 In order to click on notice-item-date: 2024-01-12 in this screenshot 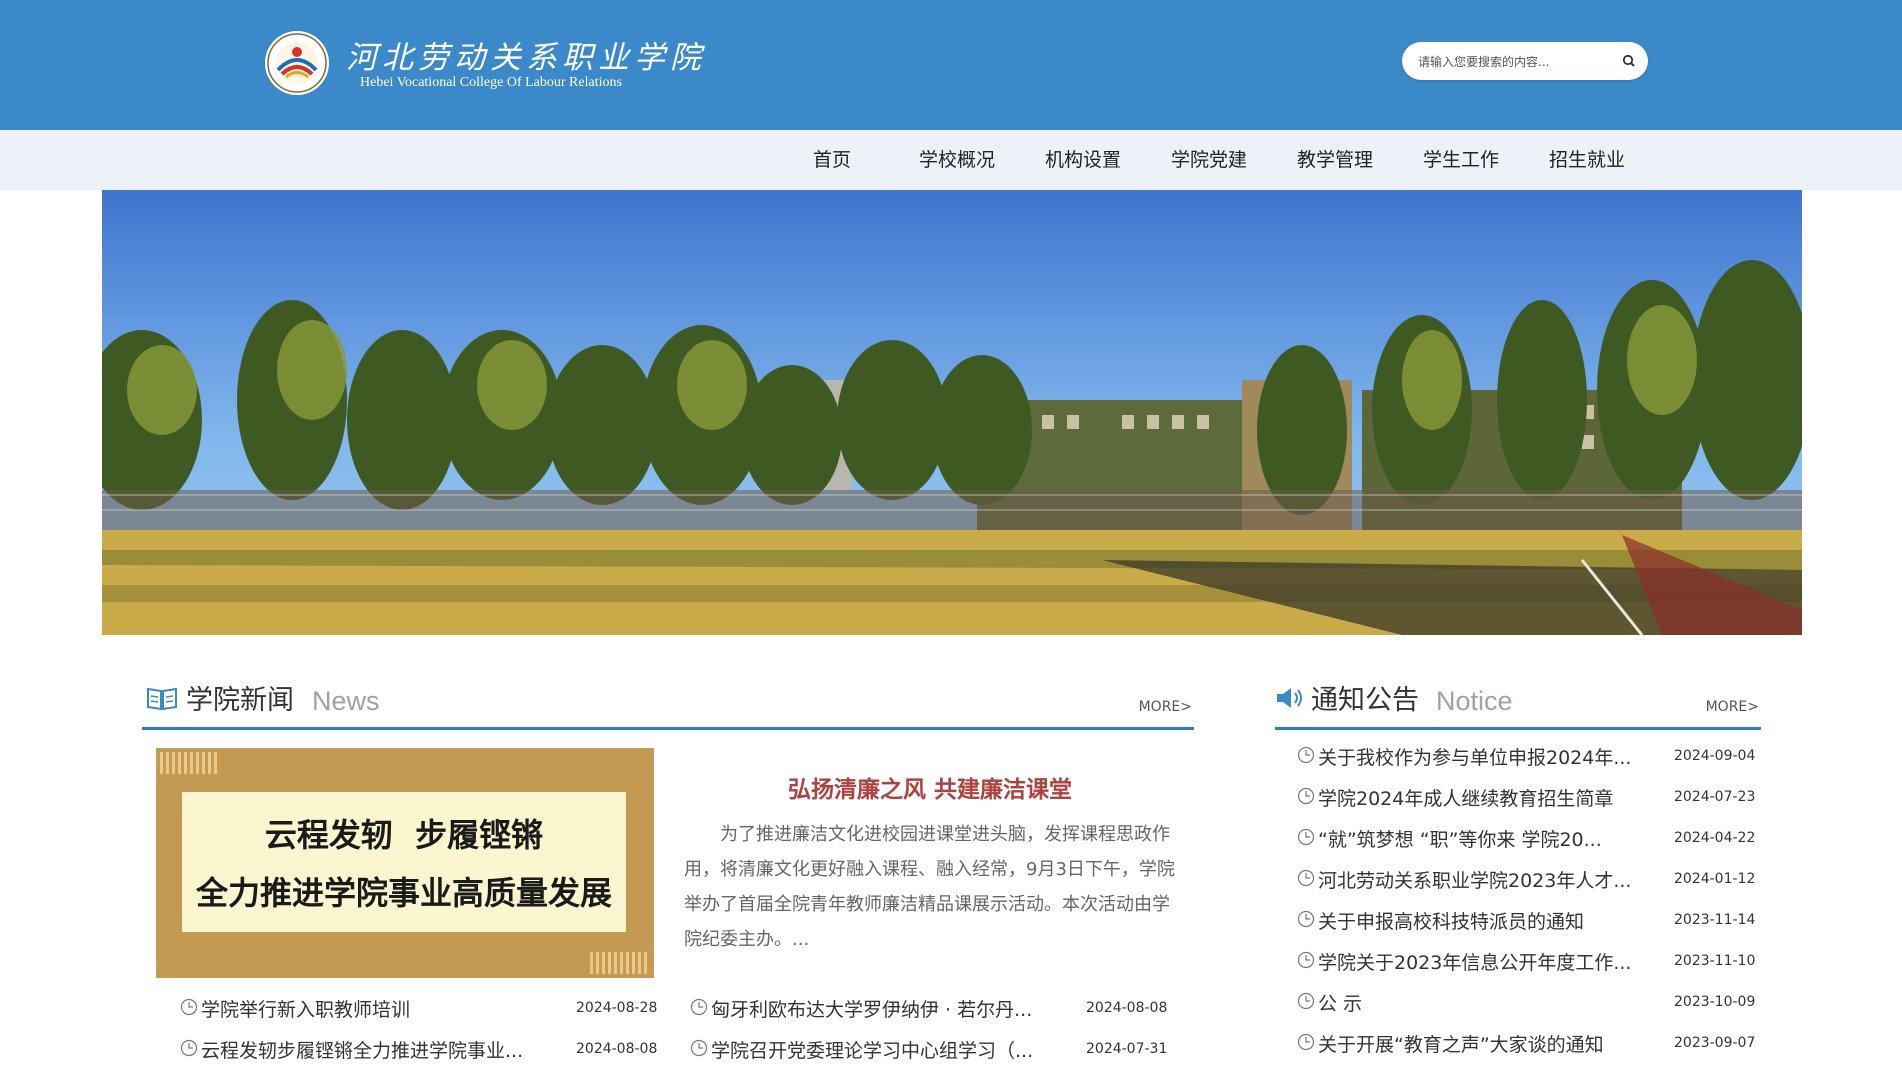, I will do `click(1715, 879)`.